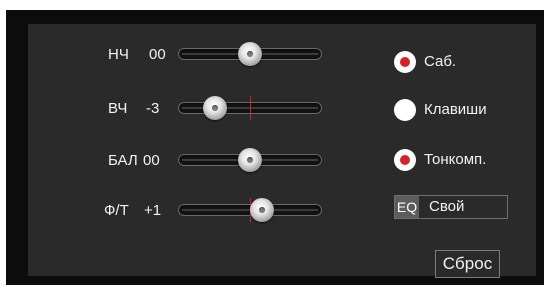  I want to click on option-subwoofer: Саб., so click(469, 63).